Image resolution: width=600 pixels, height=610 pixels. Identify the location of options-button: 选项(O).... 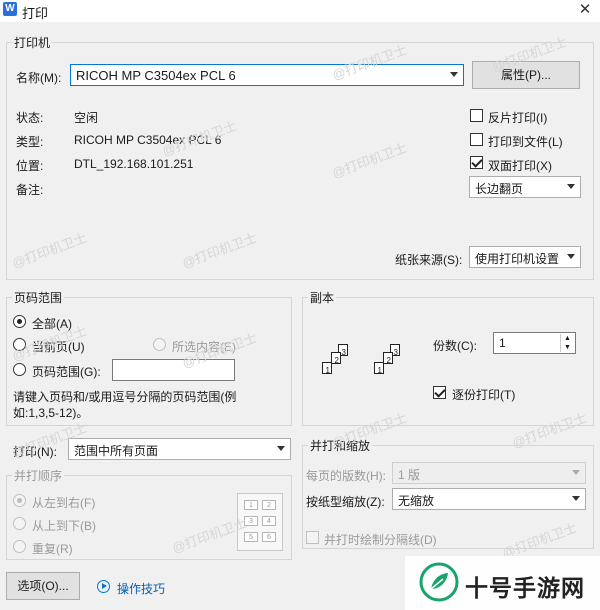
(43, 586).